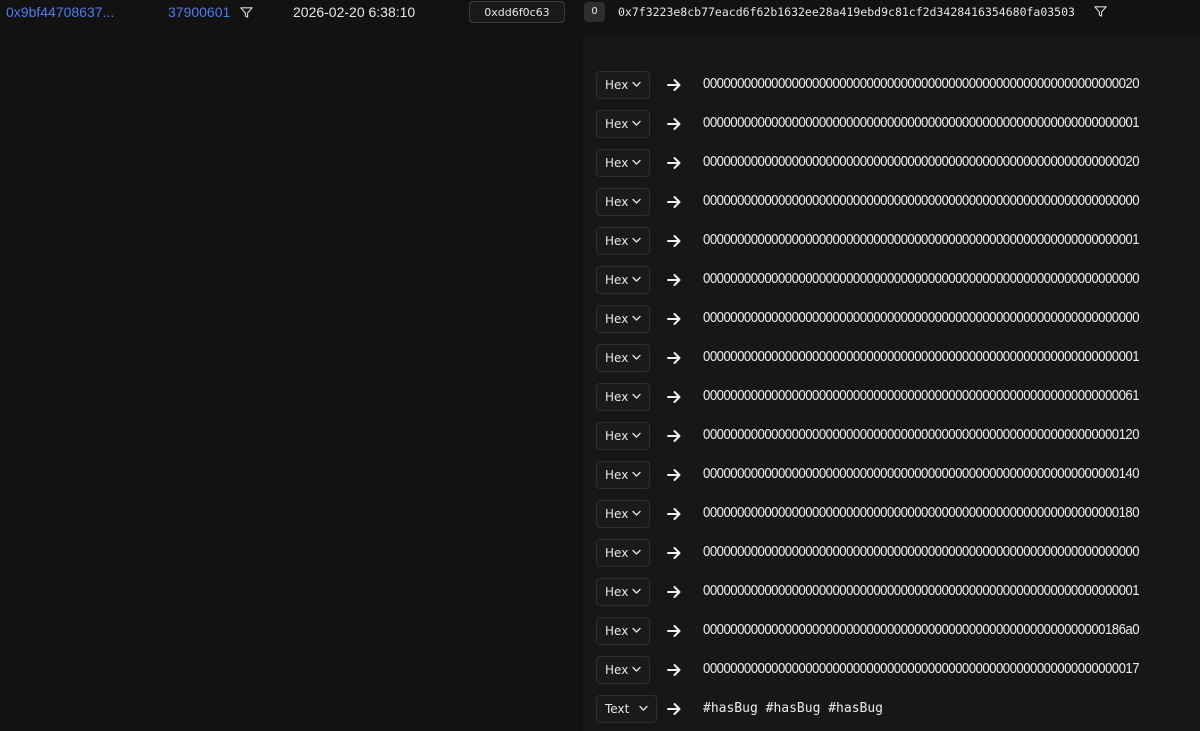  I want to click on log-index-badge: 0, so click(594, 12).